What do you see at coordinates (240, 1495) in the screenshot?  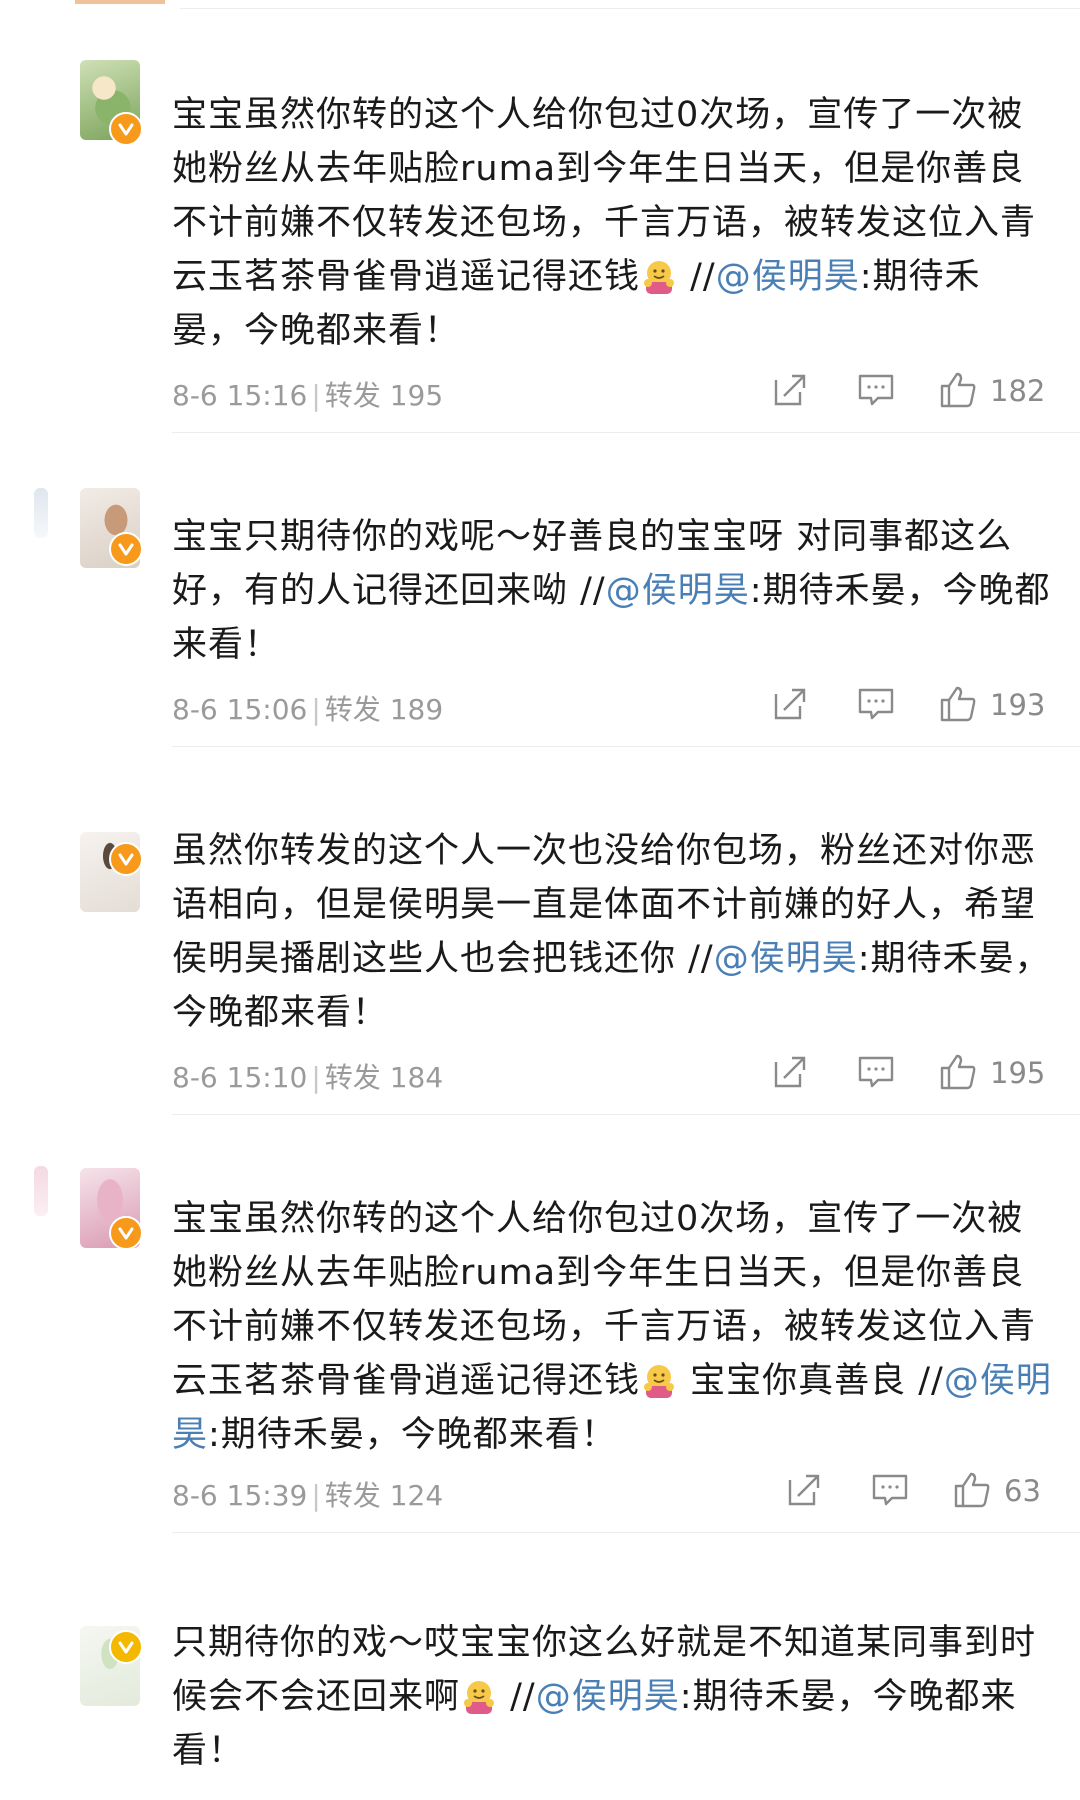 I see `comment-time: 8-6 15:39` at bounding box center [240, 1495].